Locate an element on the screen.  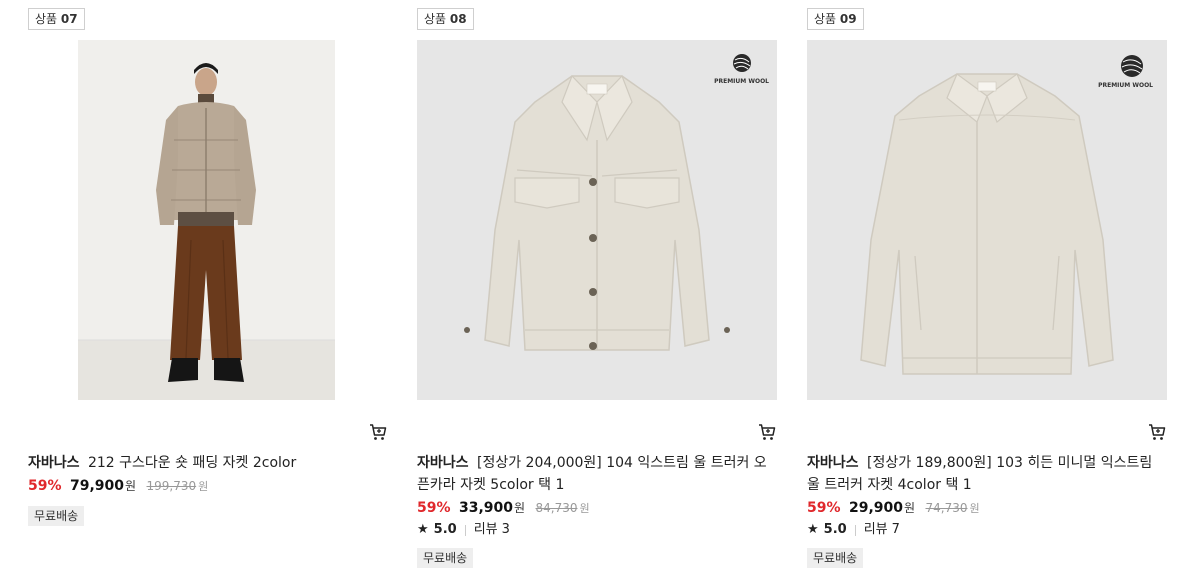
product-badge: 상품 08 is located at coordinates (445, 19).